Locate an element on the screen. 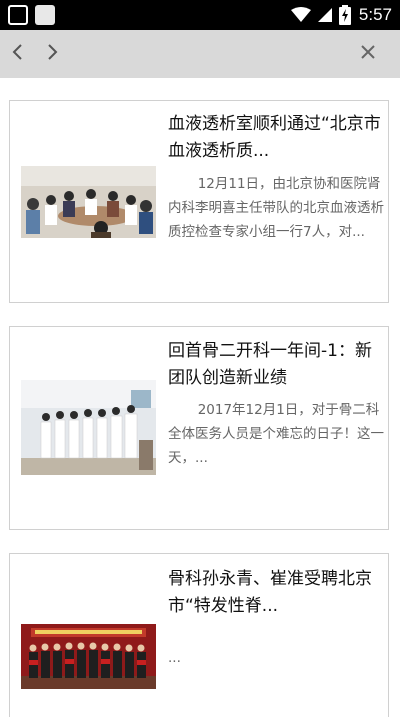  chevron-left-icon is located at coordinates (18, 54).